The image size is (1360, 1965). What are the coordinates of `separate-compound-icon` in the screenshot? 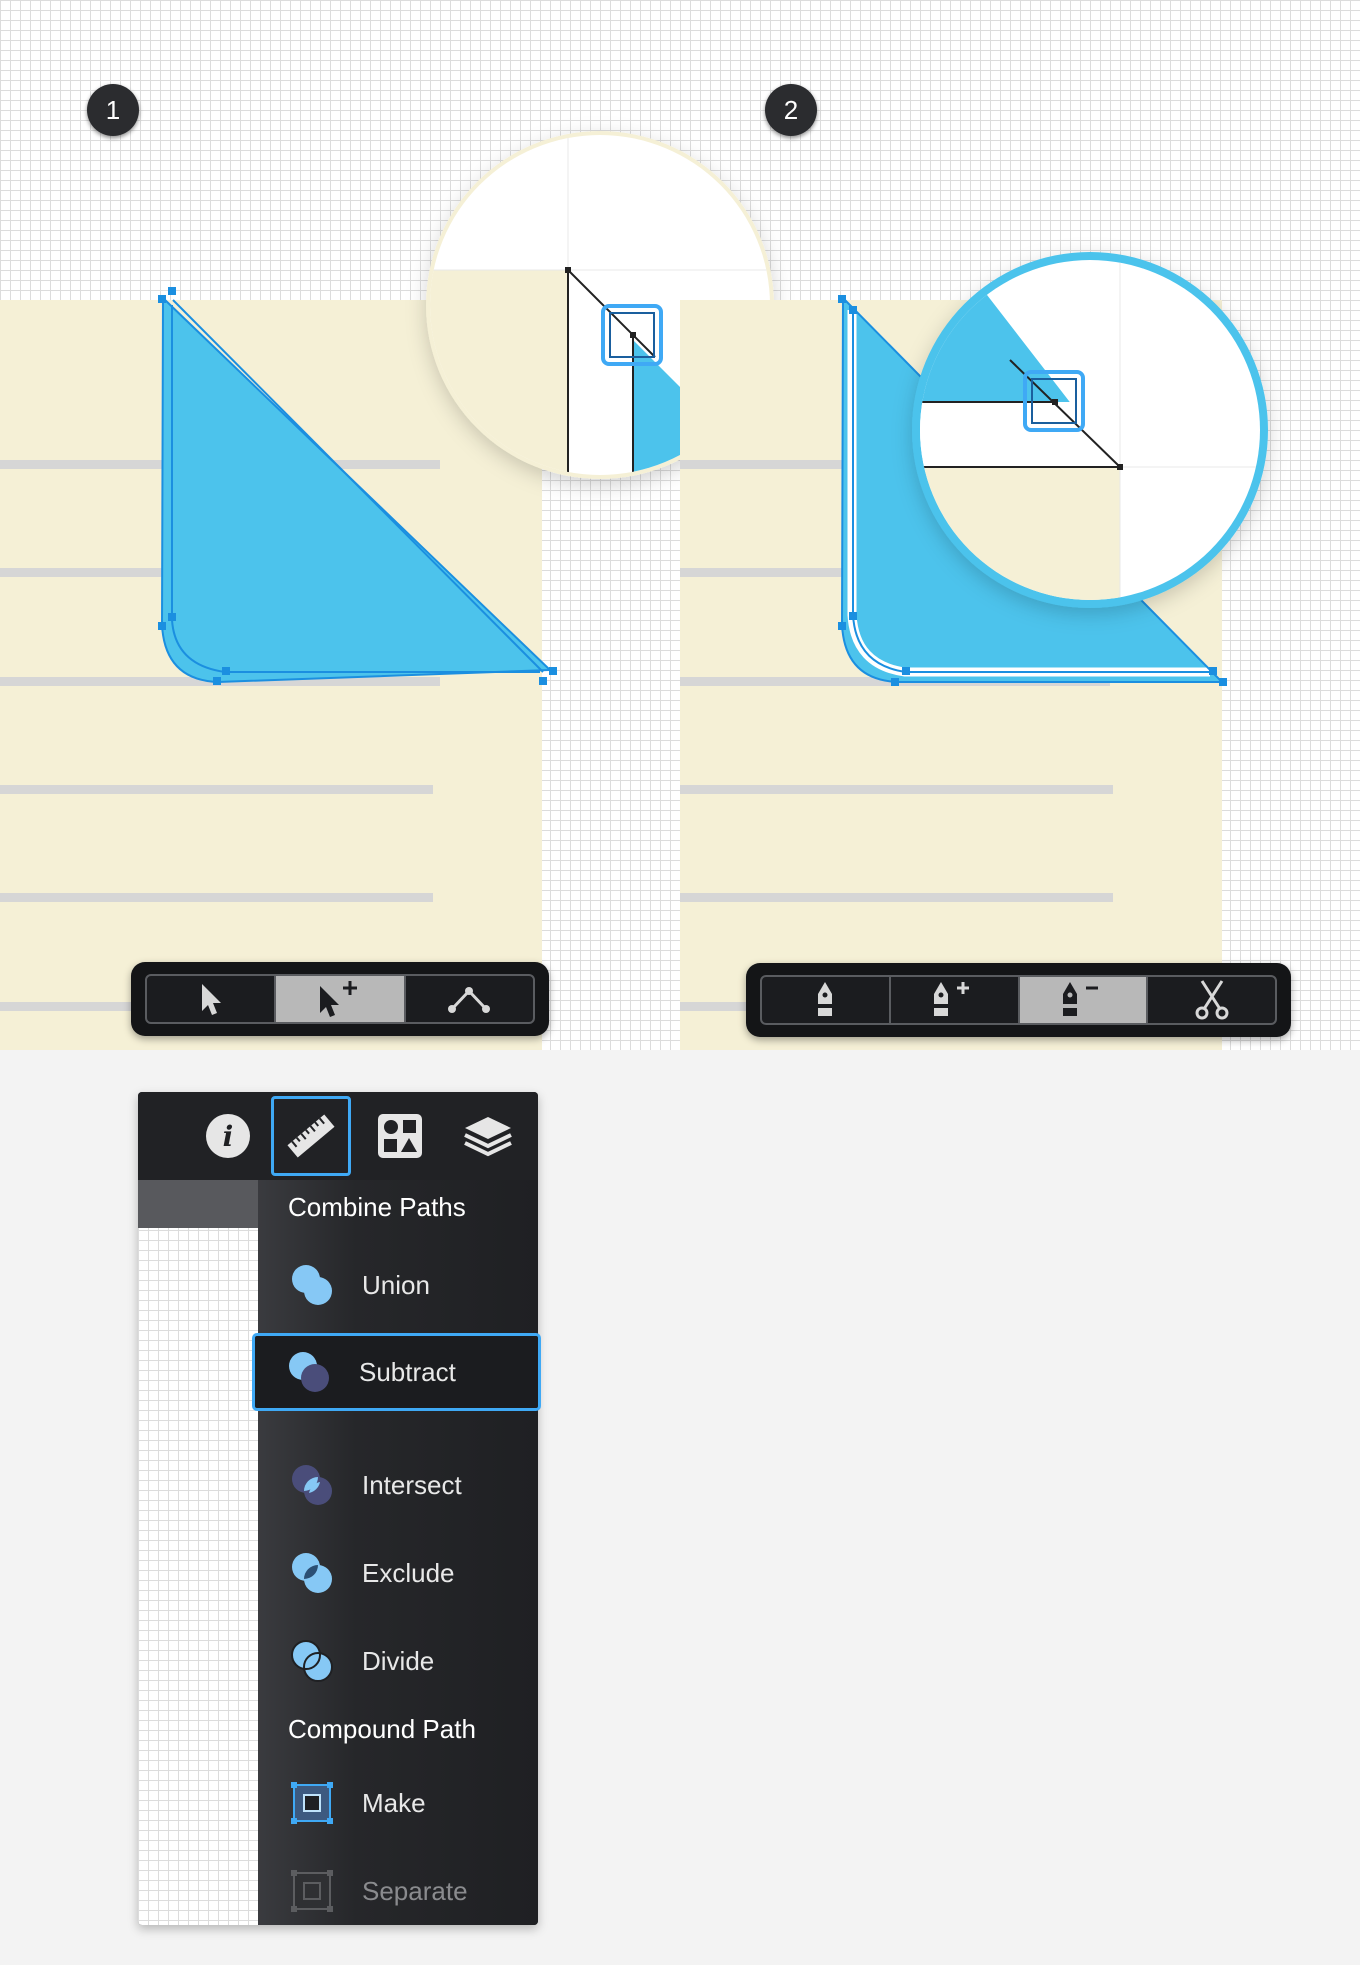 It's located at (312, 1891).